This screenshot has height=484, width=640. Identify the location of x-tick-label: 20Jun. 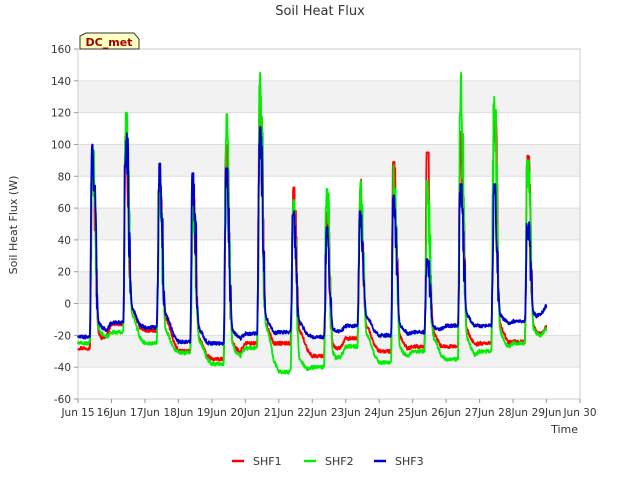
(245, 413).